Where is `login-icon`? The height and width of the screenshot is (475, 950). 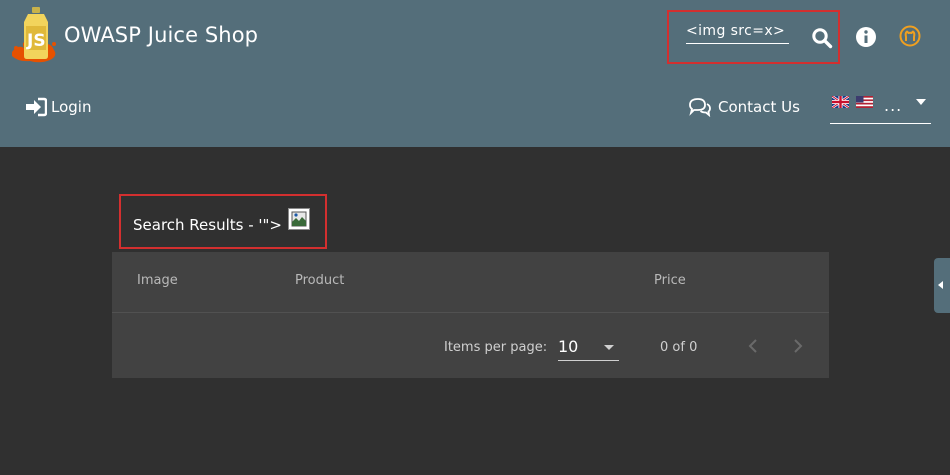
login-icon is located at coordinates (36, 107).